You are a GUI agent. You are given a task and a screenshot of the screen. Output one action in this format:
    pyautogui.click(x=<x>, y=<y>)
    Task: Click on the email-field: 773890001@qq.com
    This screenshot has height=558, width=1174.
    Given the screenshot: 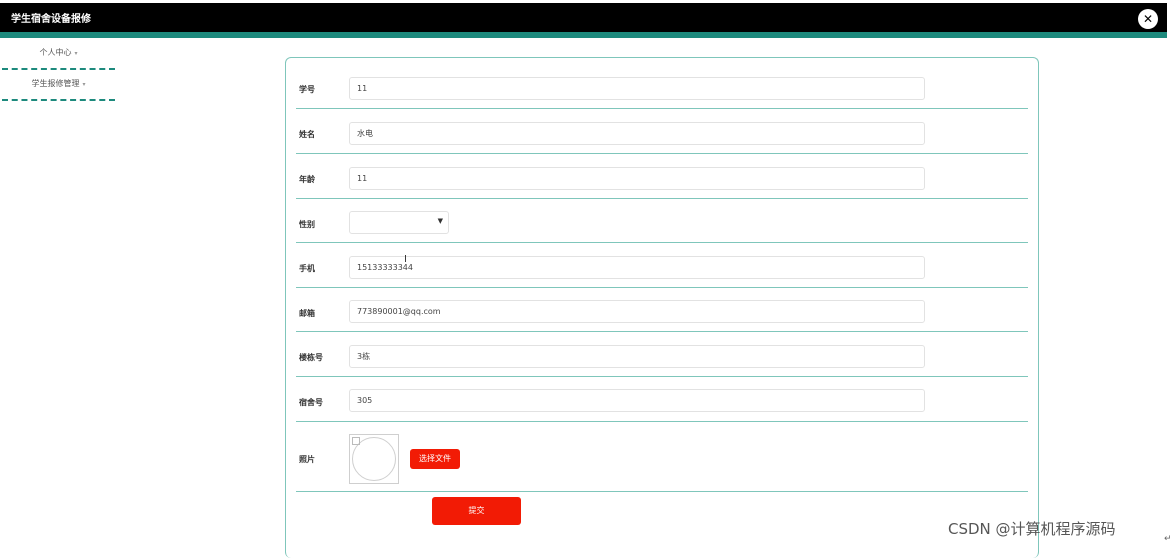 What is the action you would take?
    pyautogui.click(x=637, y=311)
    